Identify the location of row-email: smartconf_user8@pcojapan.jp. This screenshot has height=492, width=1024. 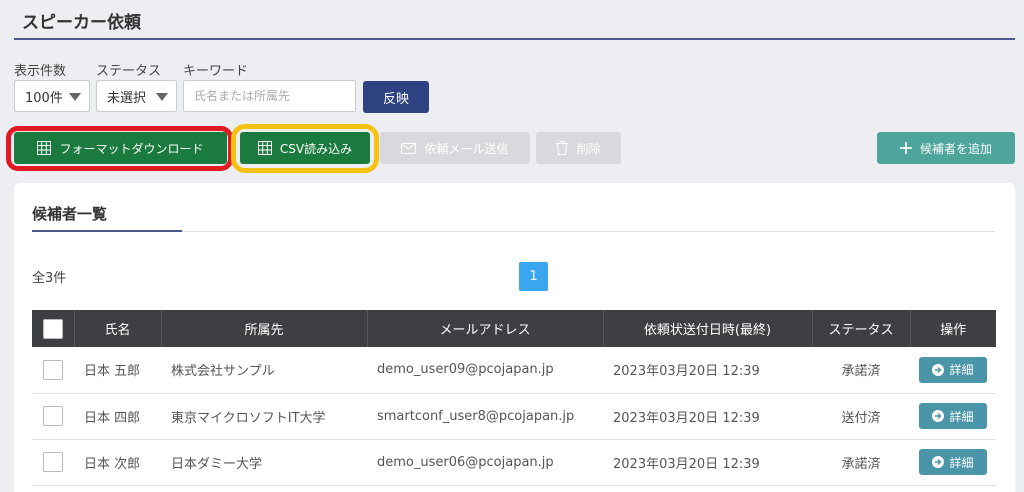
(485, 416).